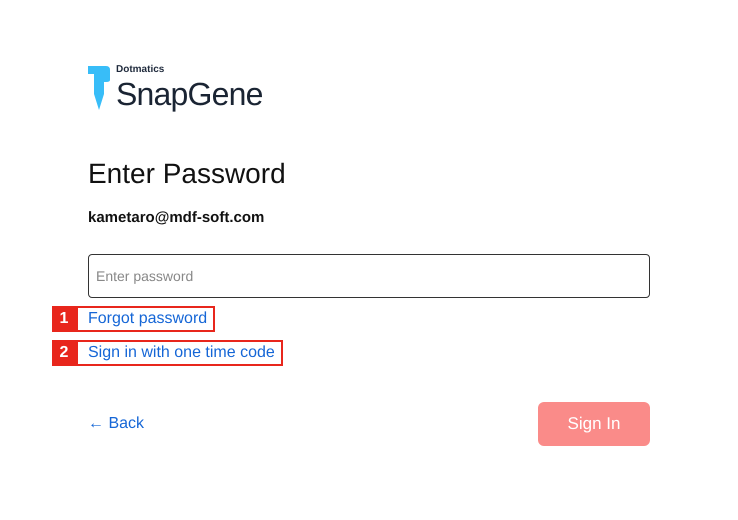 This screenshot has height=520, width=738. What do you see at coordinates (179, 353) in the screenshot?
I see `link: Sign in with one time code` at bounding box center [179, 353].